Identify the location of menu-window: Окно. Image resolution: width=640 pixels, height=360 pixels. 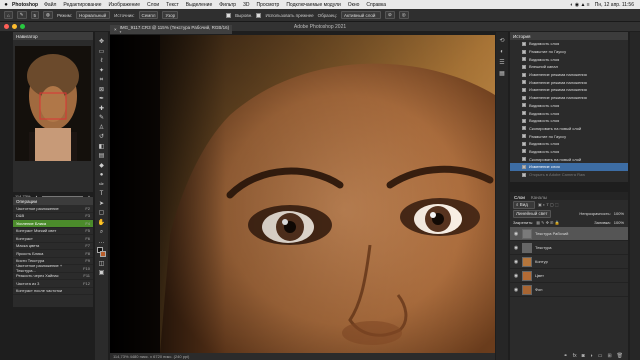
(354, 5).